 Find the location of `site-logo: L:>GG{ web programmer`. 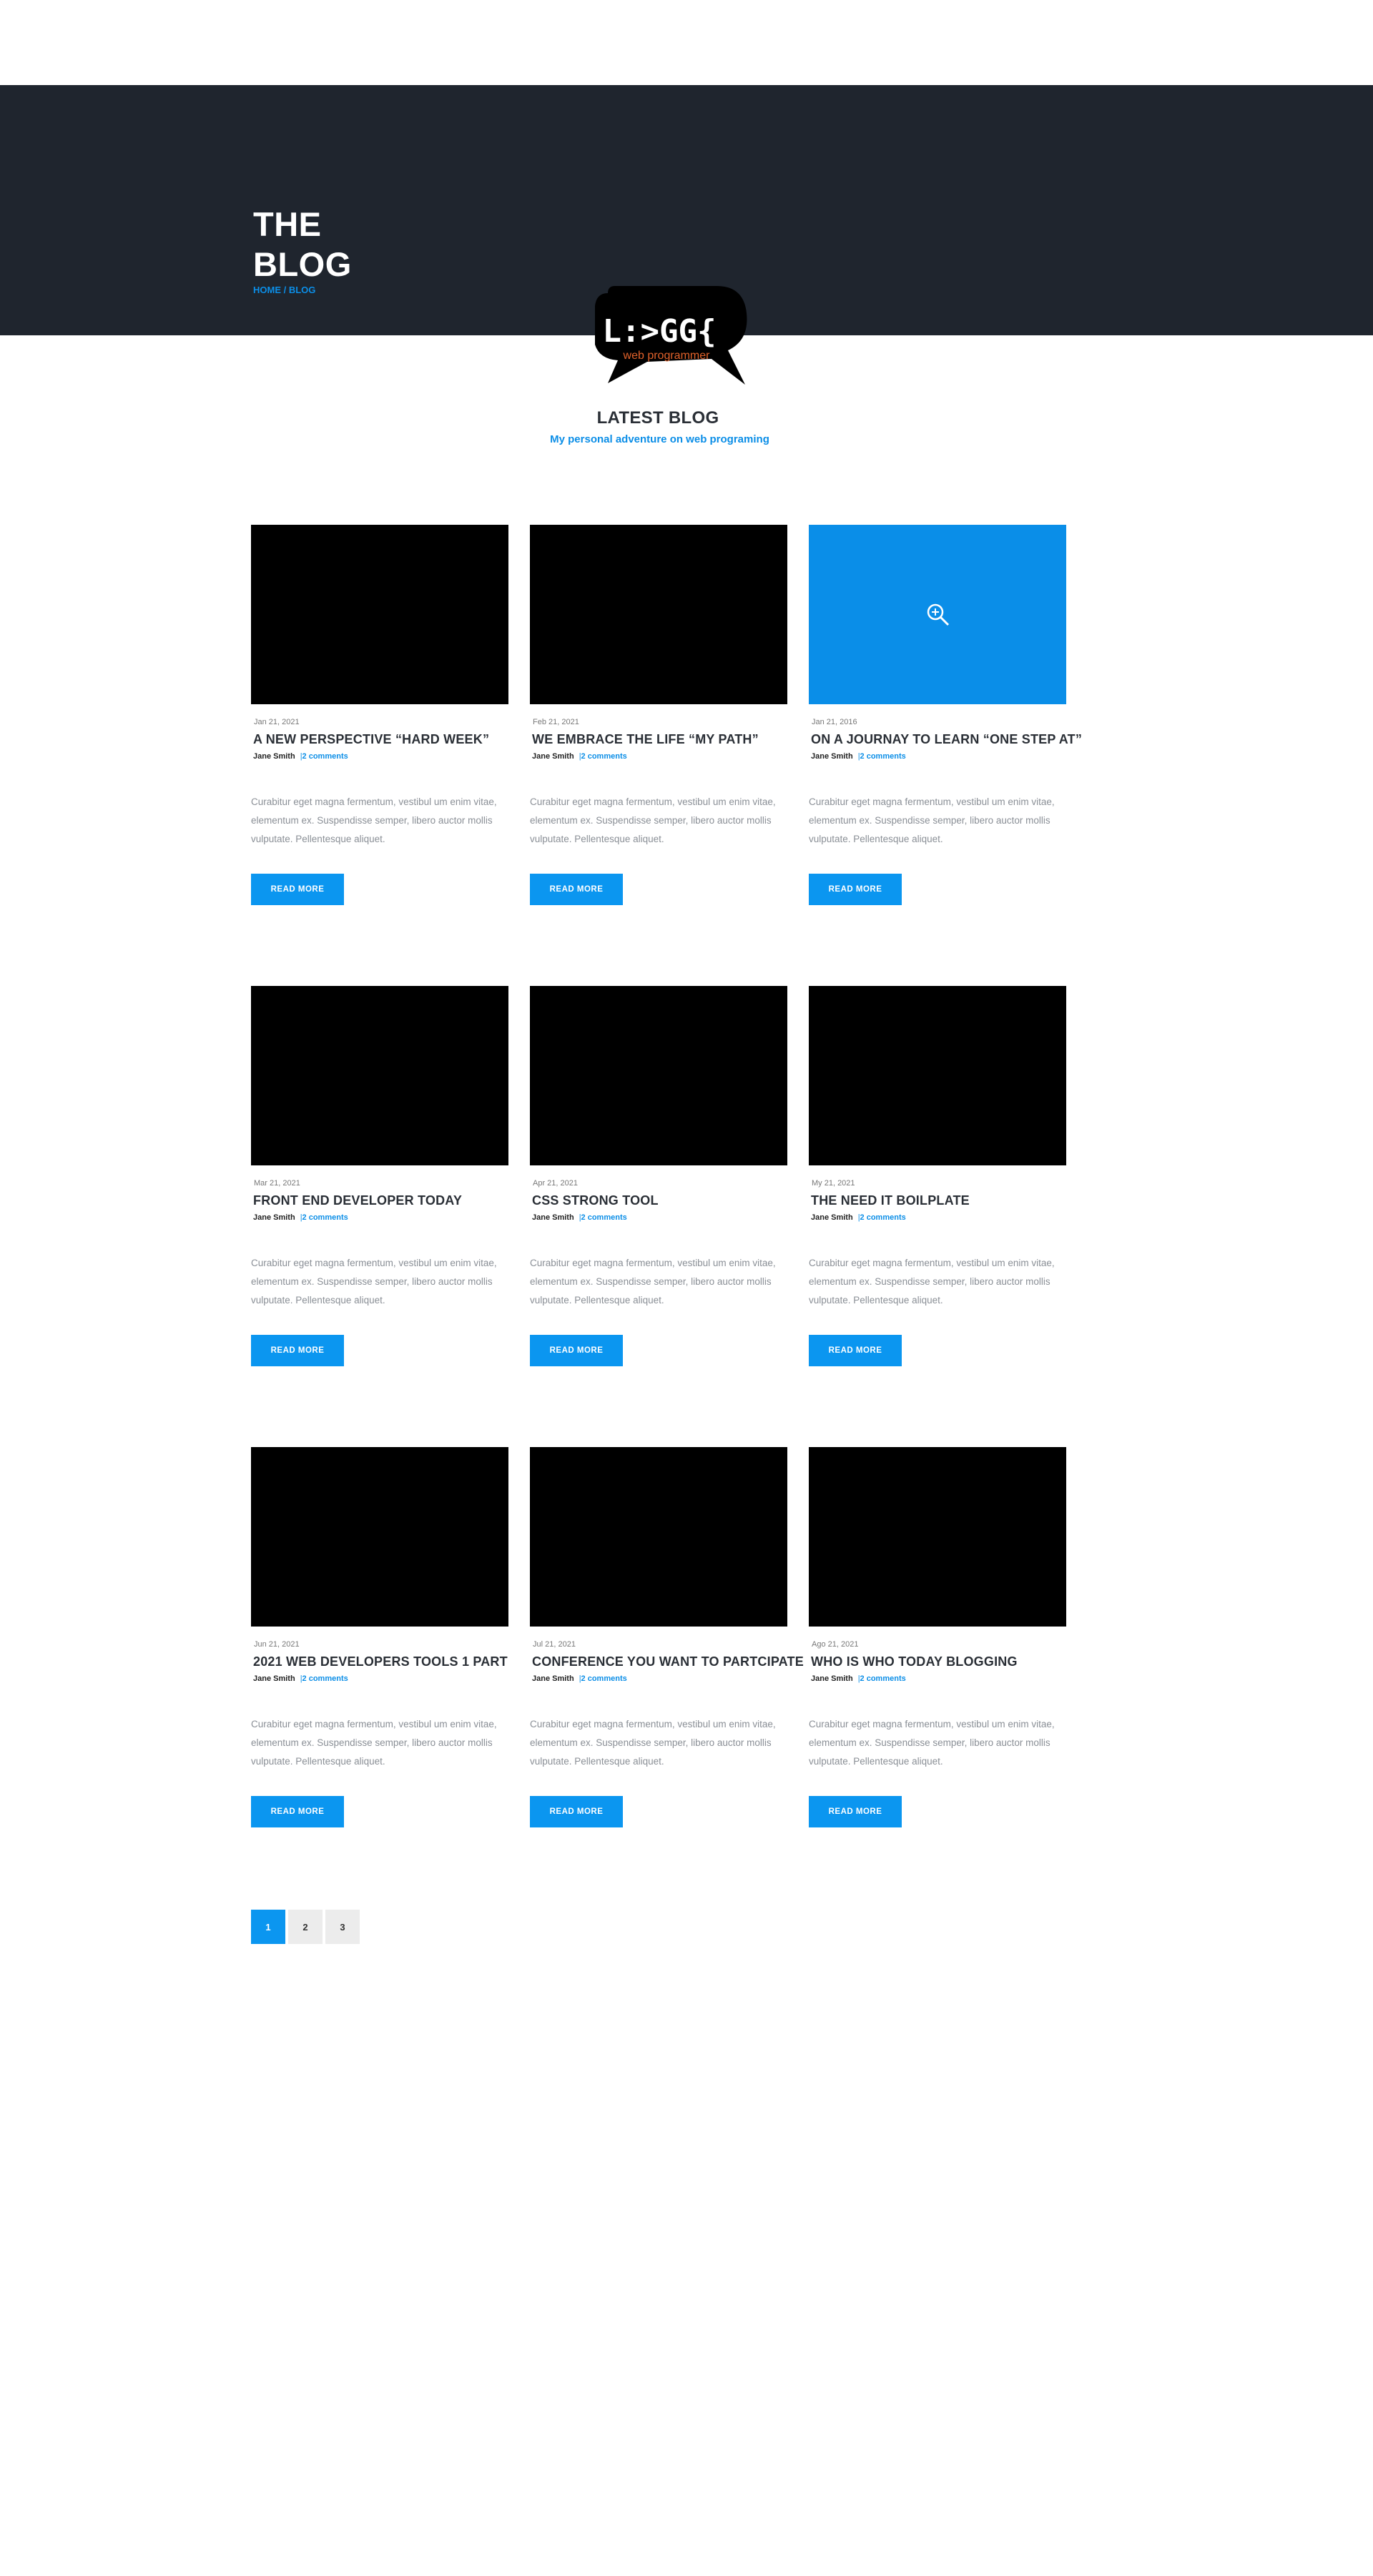

site-logo: L:>GG{ web programmer is located at coordinates (668, 338).